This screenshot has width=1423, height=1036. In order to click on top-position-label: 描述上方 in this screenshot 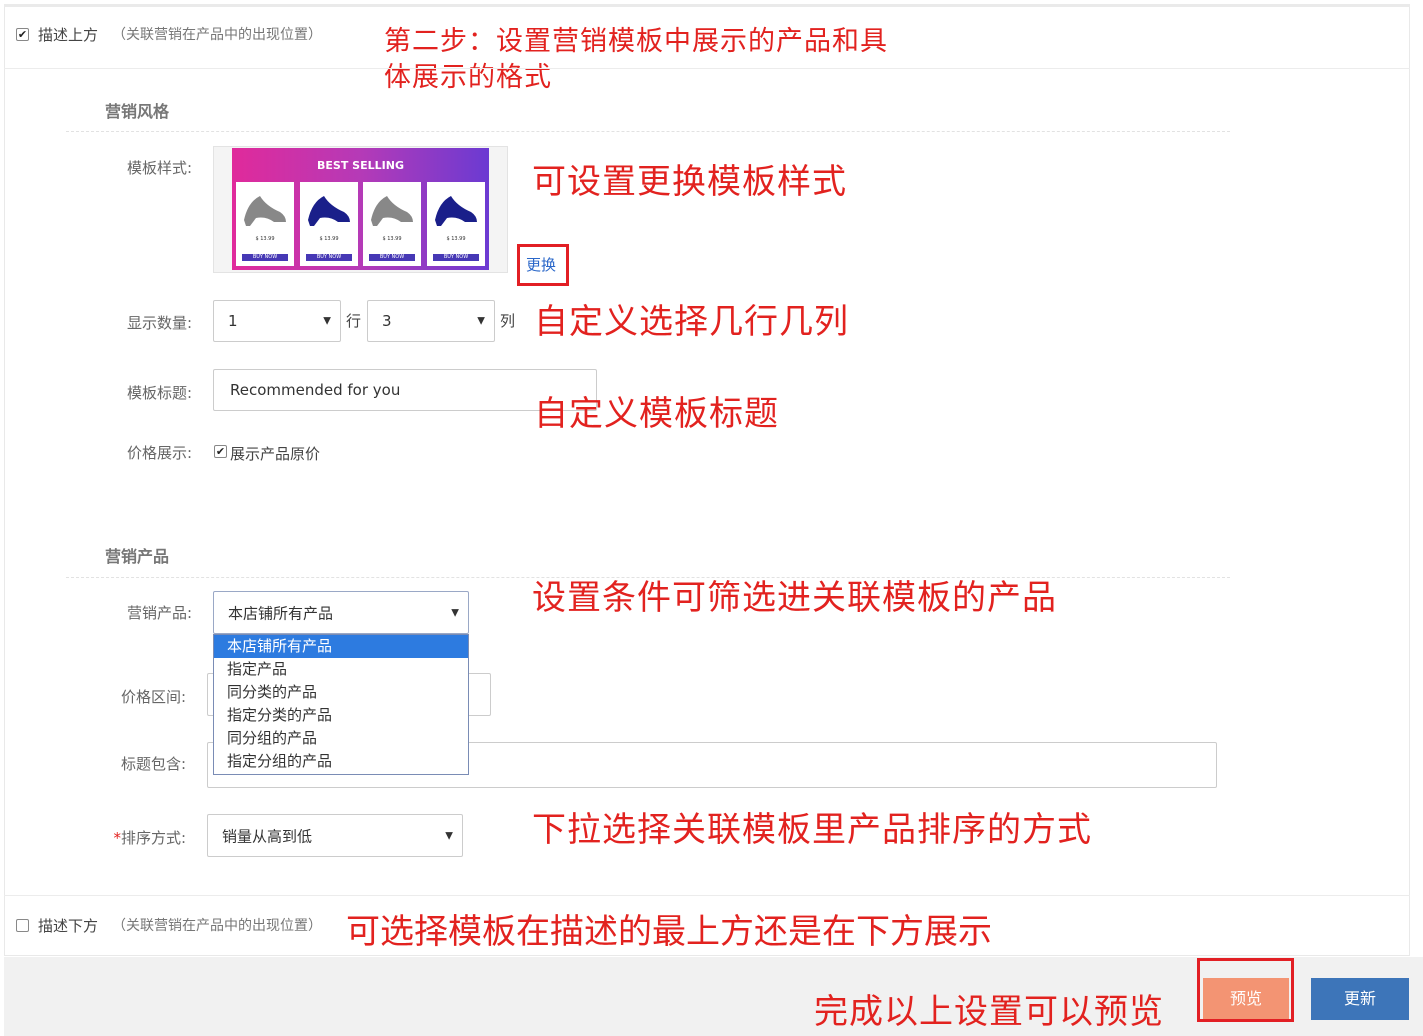, I will do `click(68, 35)`.